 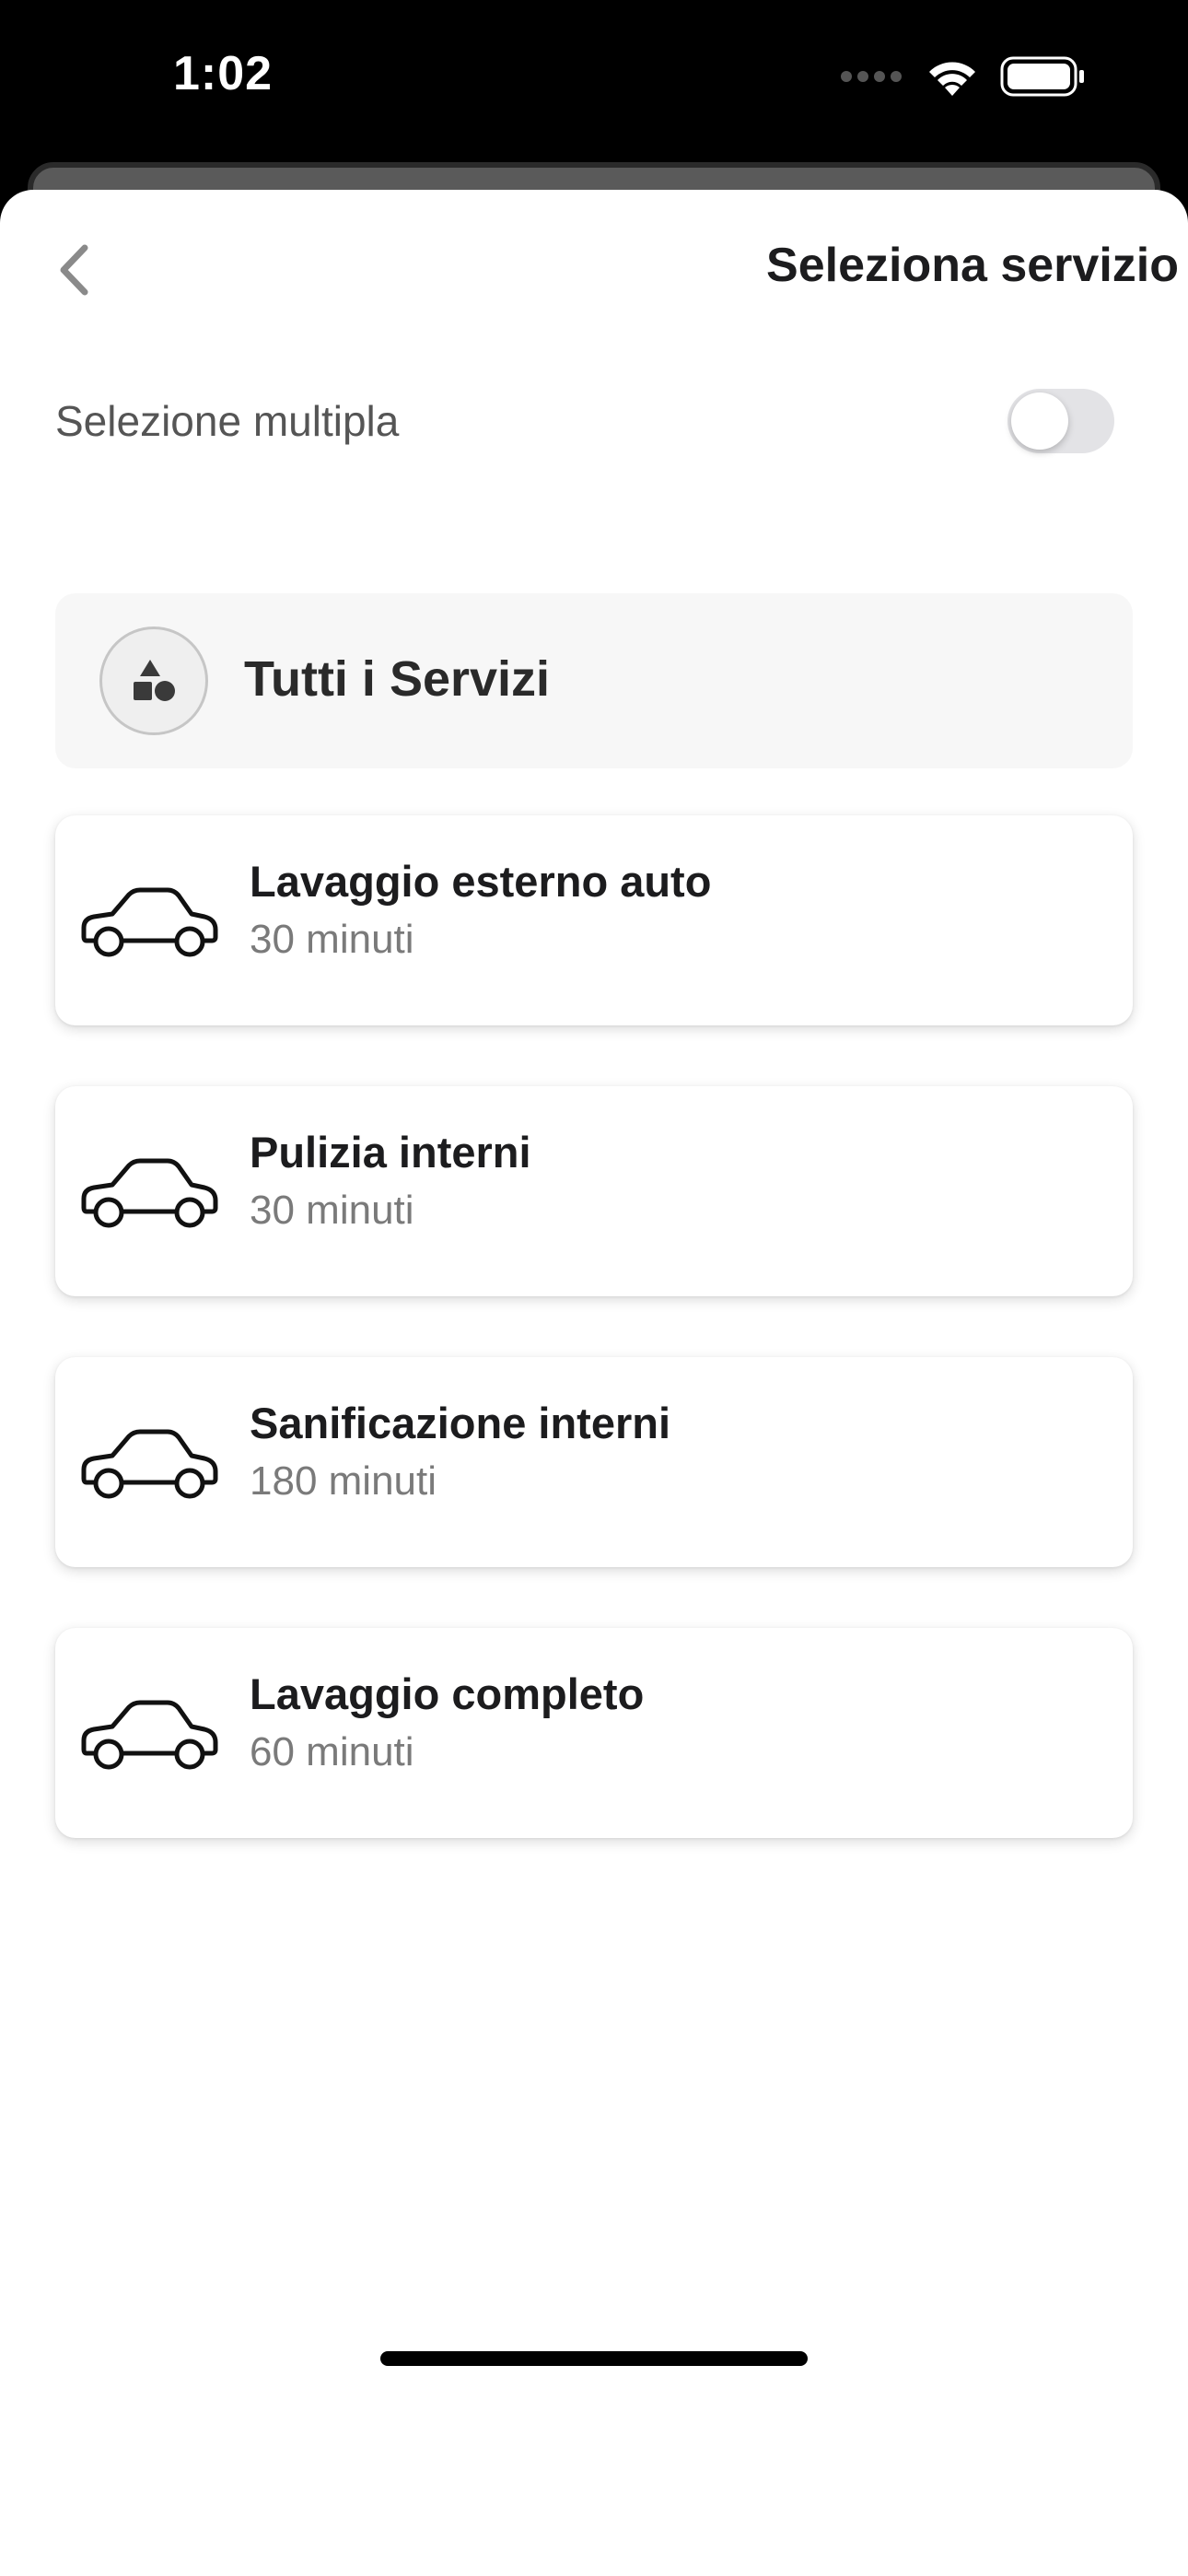 I want to click on service-name: Sanificazione interni, so click(x=460, y=1423).